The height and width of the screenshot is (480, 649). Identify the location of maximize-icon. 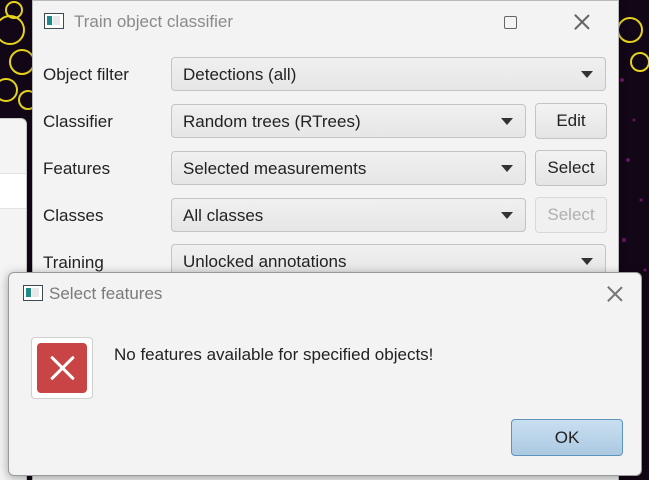
(510, 22).